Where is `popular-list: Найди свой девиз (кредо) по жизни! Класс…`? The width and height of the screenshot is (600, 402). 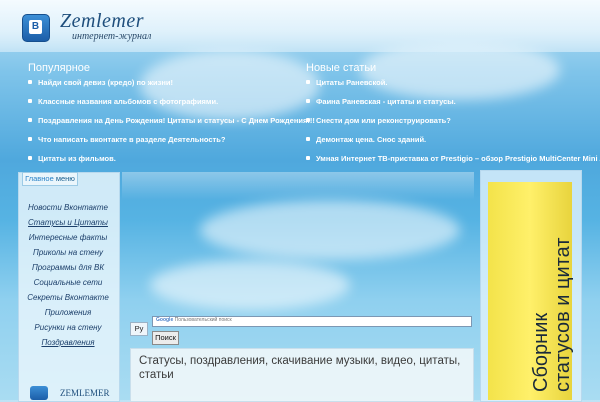 popular-list: Найди свой девиз (кредо) по жизни! Класс… is located at coordinates (171, 125).